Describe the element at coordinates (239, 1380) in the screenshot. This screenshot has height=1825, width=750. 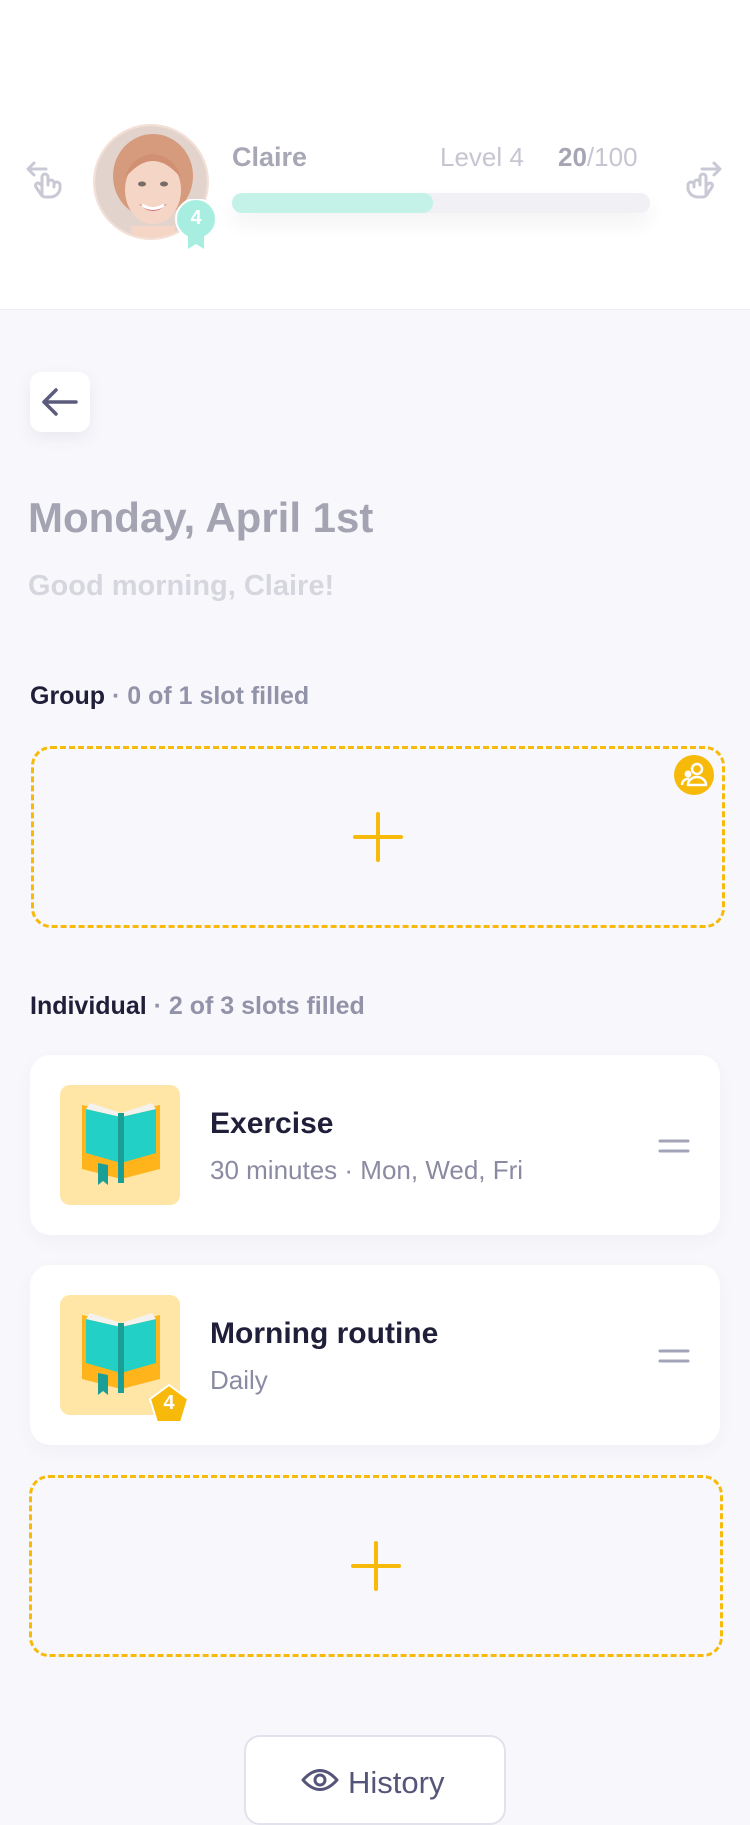
I see `habit-schedule: Daily` at that location.